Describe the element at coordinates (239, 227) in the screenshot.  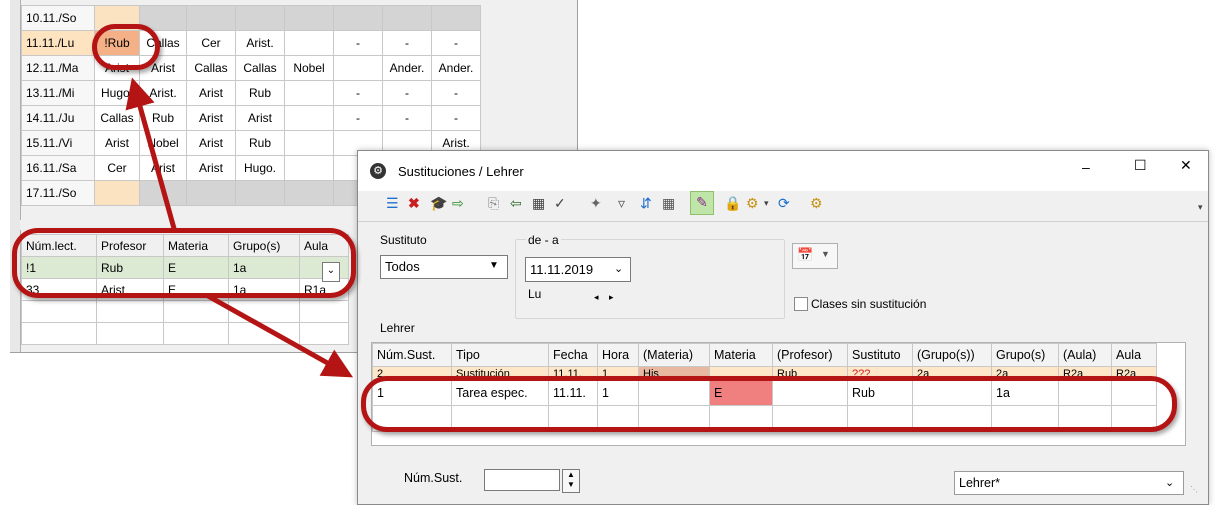
I see `annotation-arrows` at that location.